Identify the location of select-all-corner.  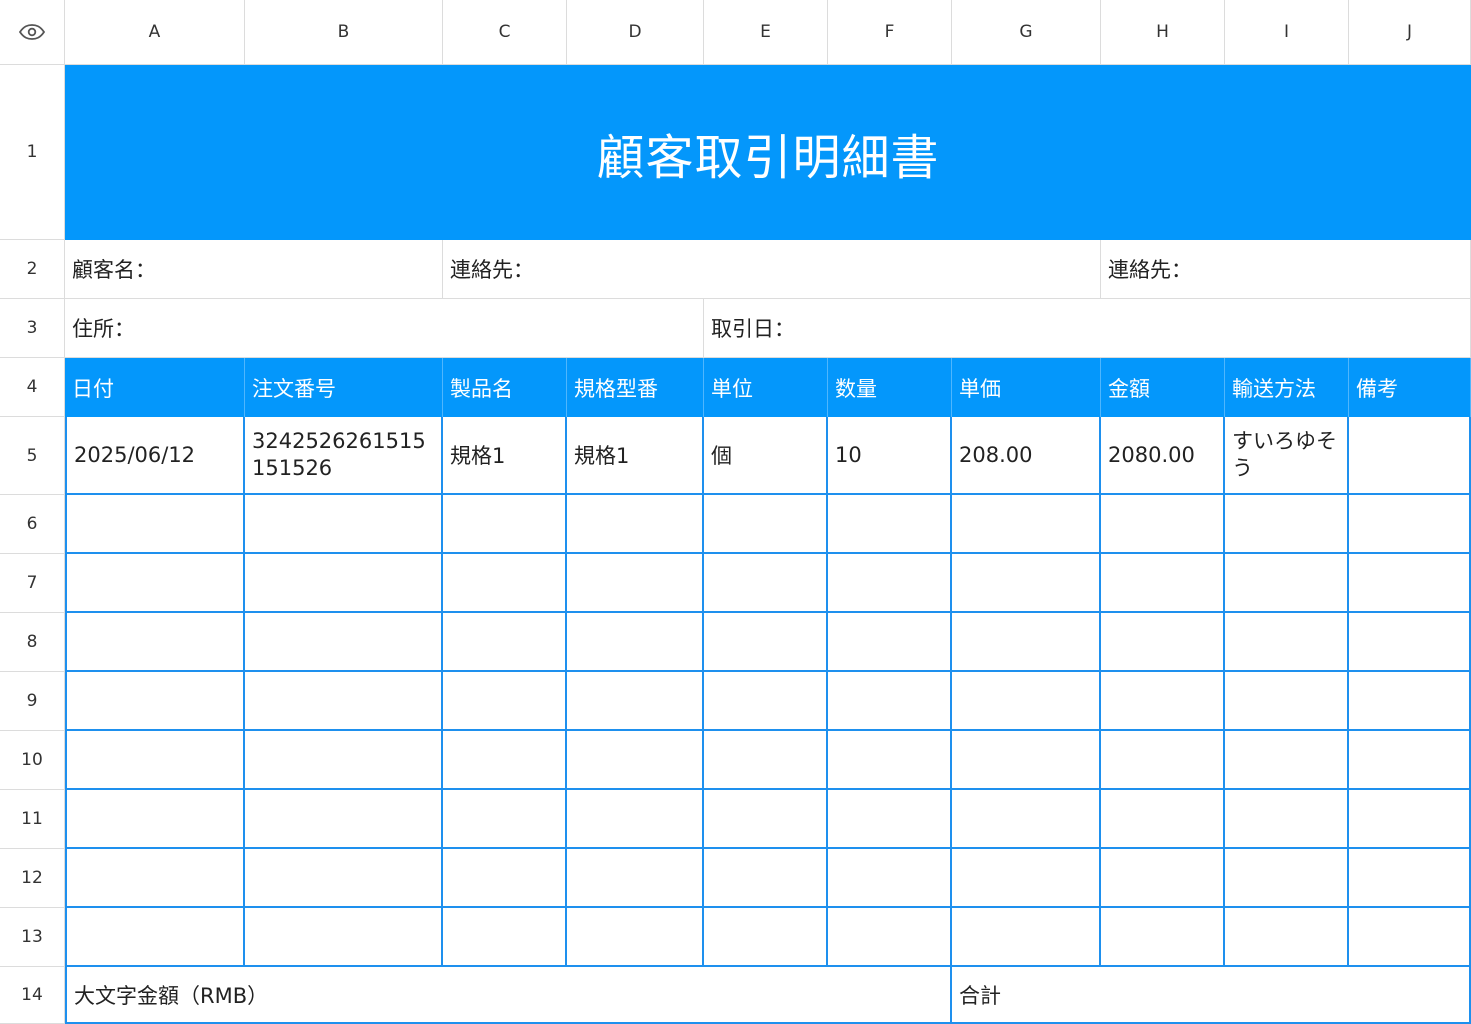
(32, 32).